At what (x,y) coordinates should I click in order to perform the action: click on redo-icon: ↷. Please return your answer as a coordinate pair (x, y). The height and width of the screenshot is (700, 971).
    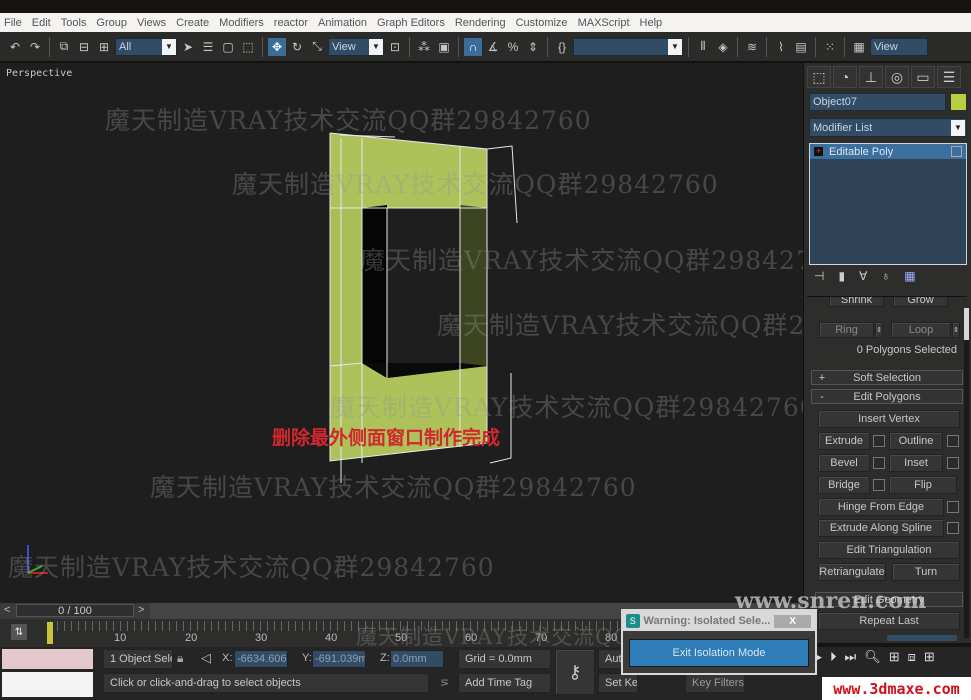
    Looking at the image, I should click on (35, 47).